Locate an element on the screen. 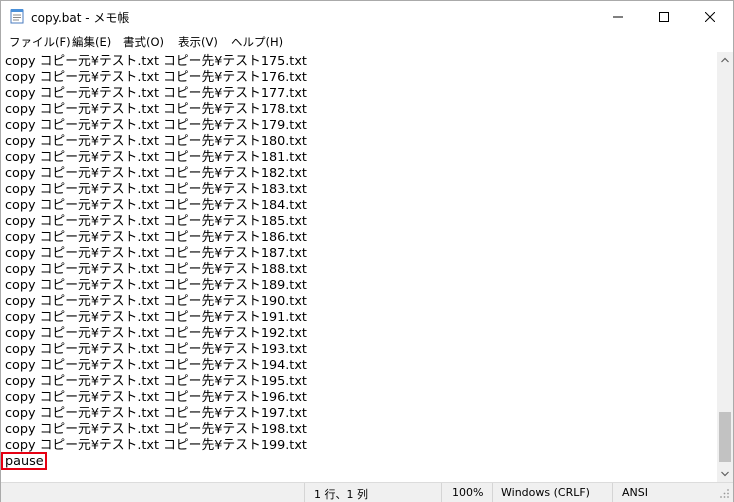 This screenshot has height=502, width=734. editor-line: copy コピー元¥テスト.txt コピー先¥テスト177.txt is located at coordinates (156, 93).